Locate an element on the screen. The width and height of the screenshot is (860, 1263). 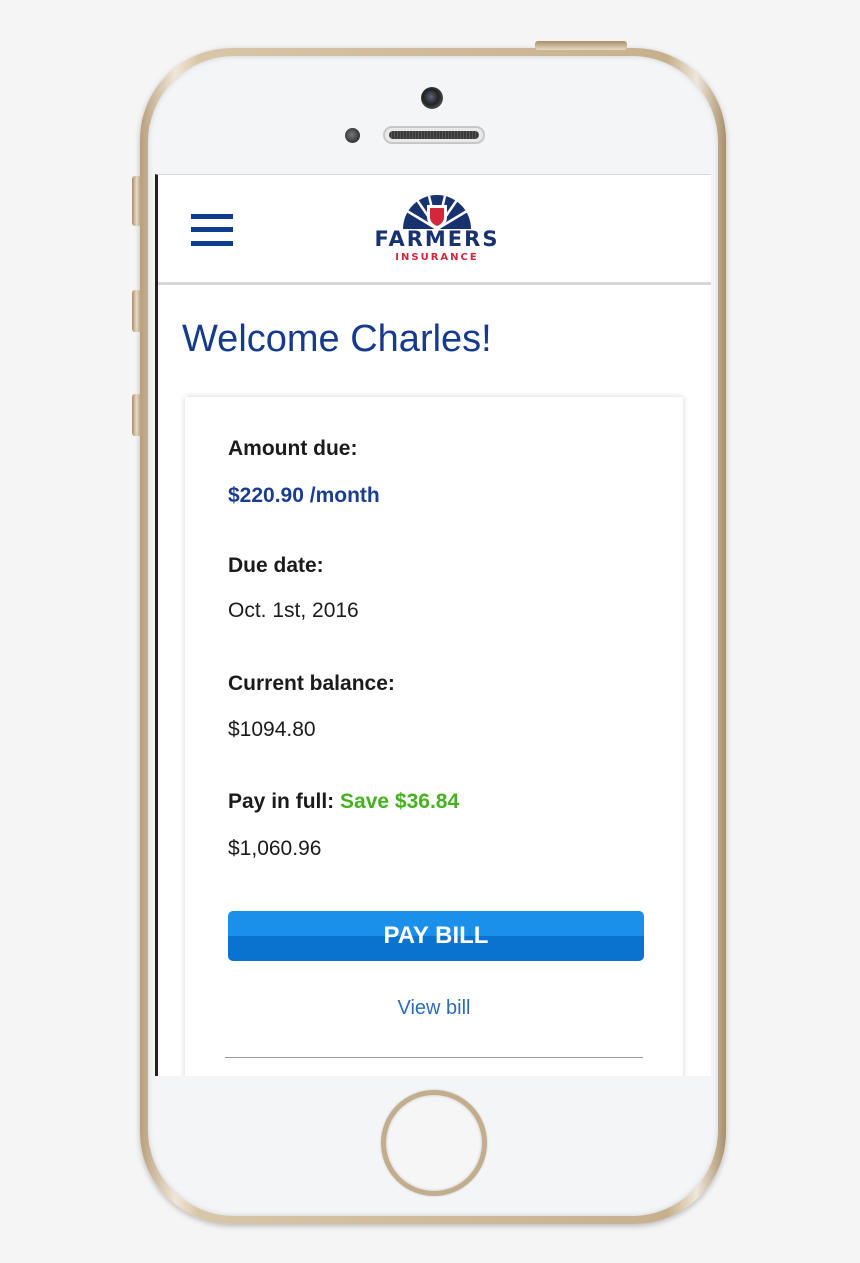
home-button is located at coordinates (434, 1143).